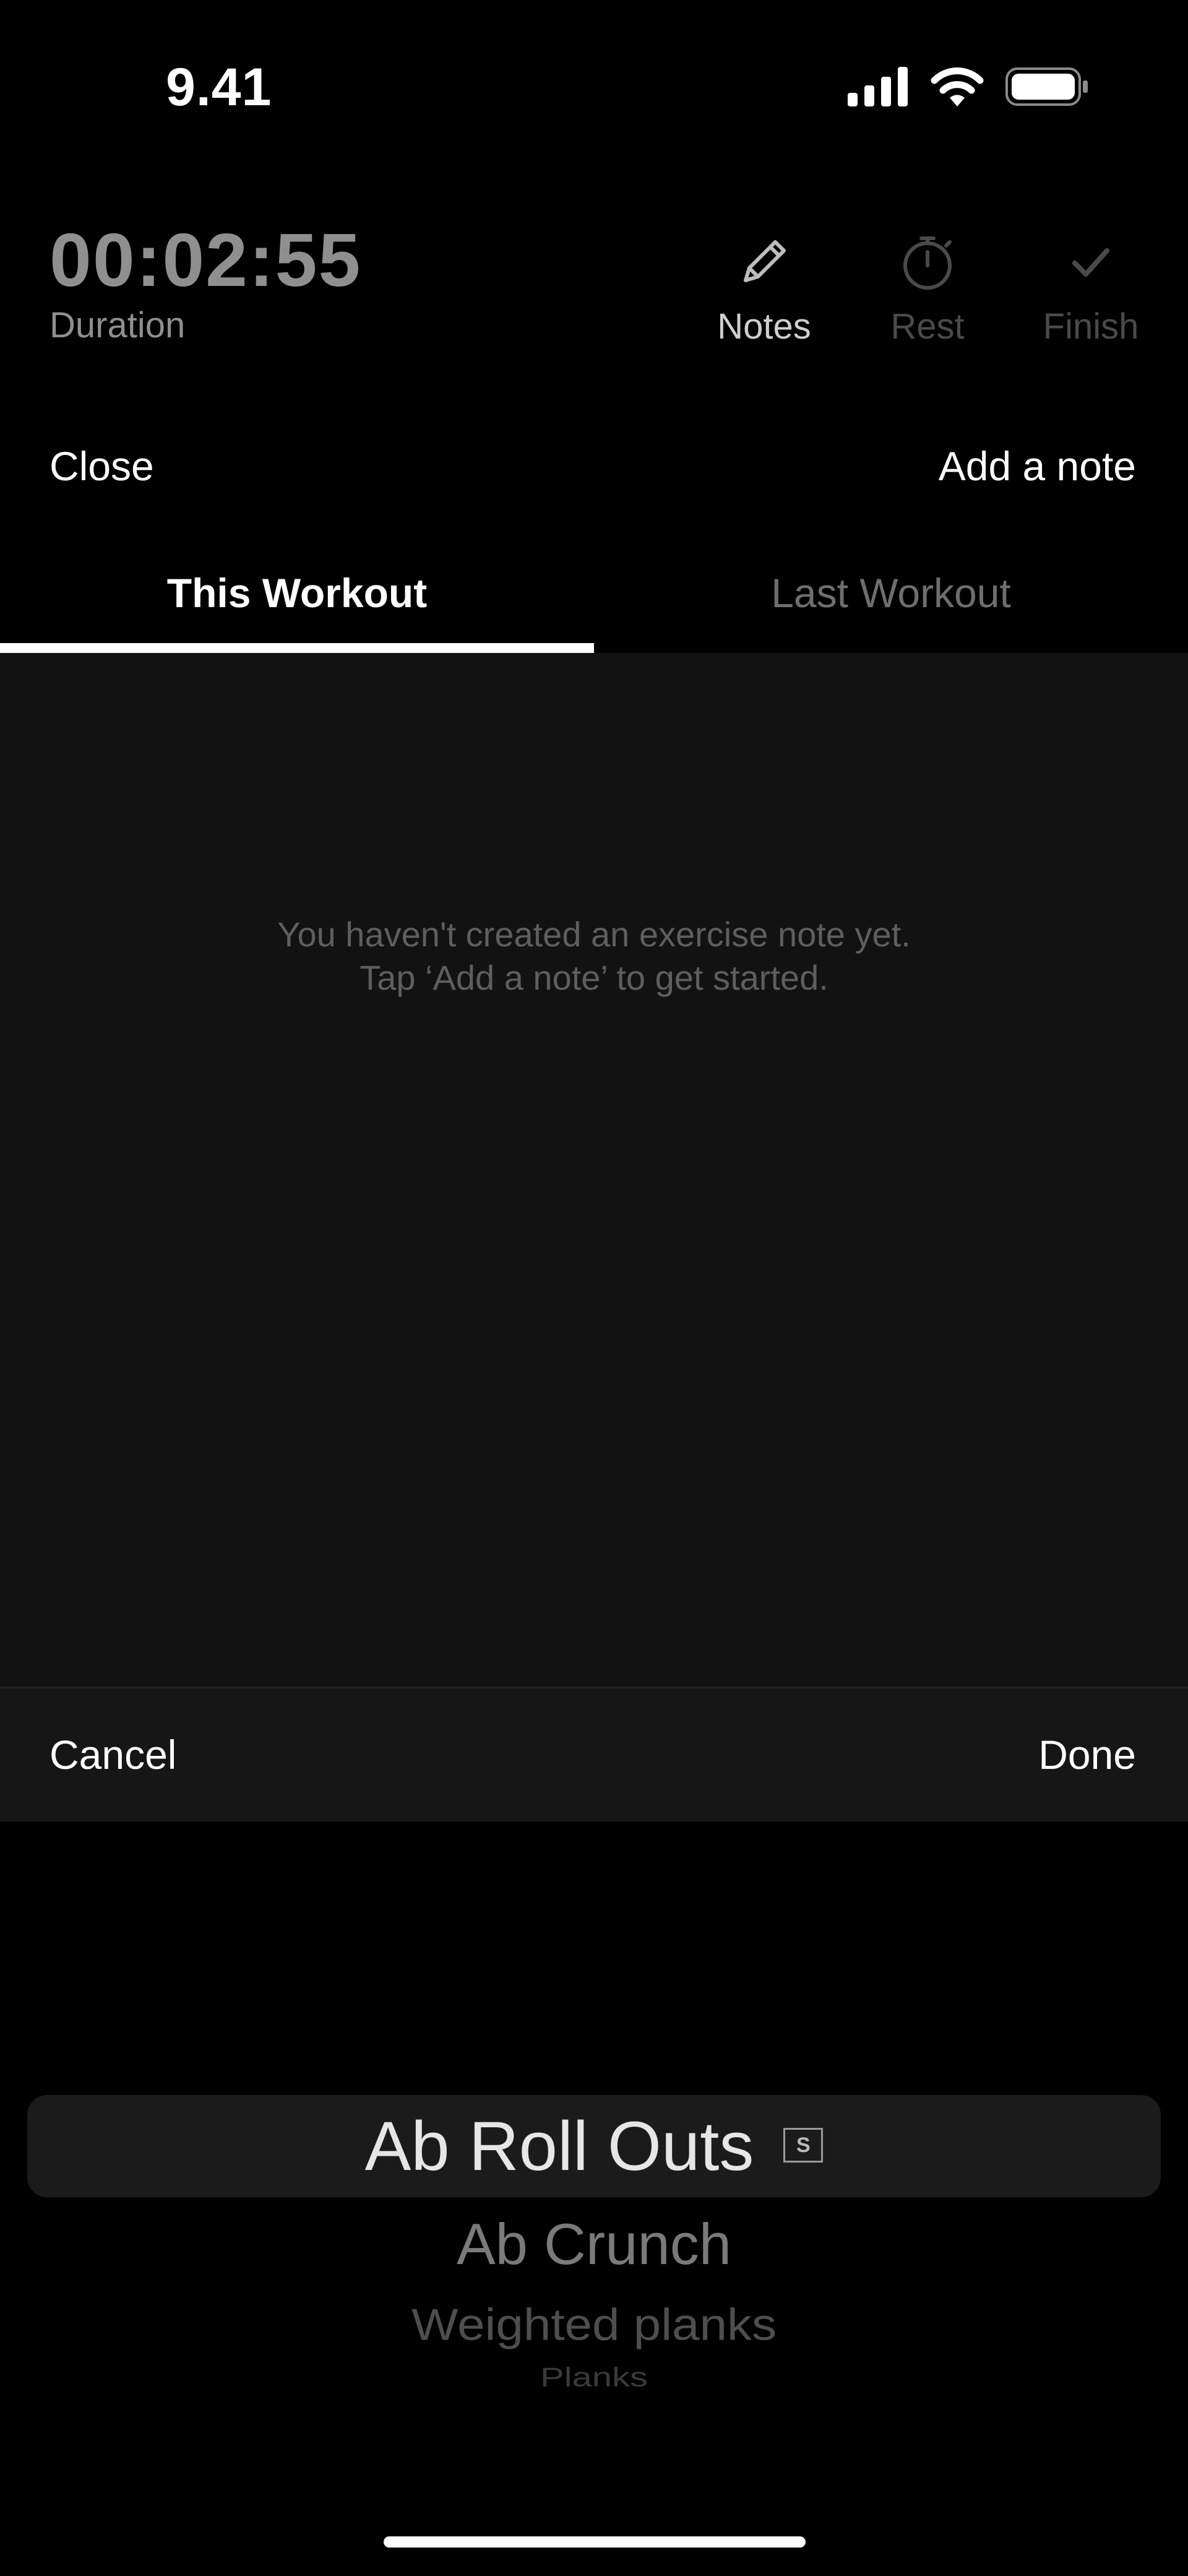 This screenshot has height=2576, width=1188. Describe the element at coordinates (102, 466) in the screenshot. I see `close-button: Close` at that location.